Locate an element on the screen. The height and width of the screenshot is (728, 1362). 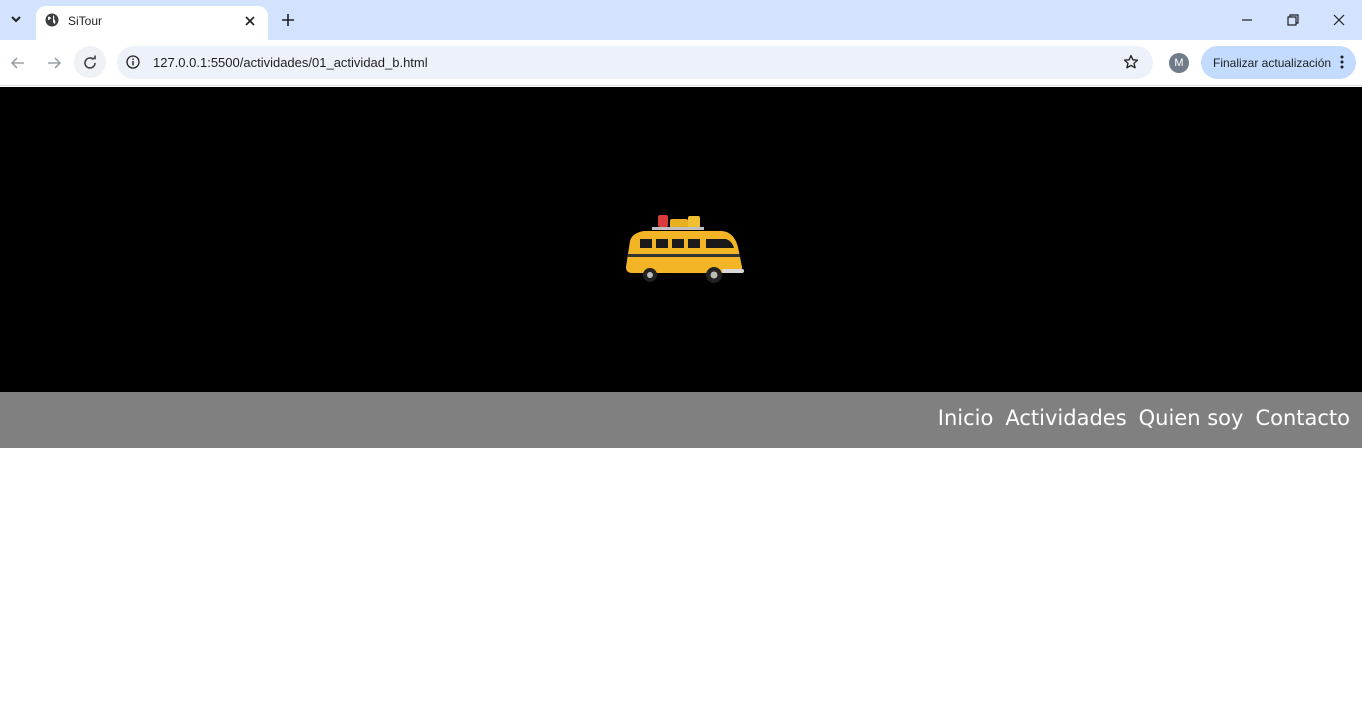
close-window-button is located at coordinates (1339, 20).